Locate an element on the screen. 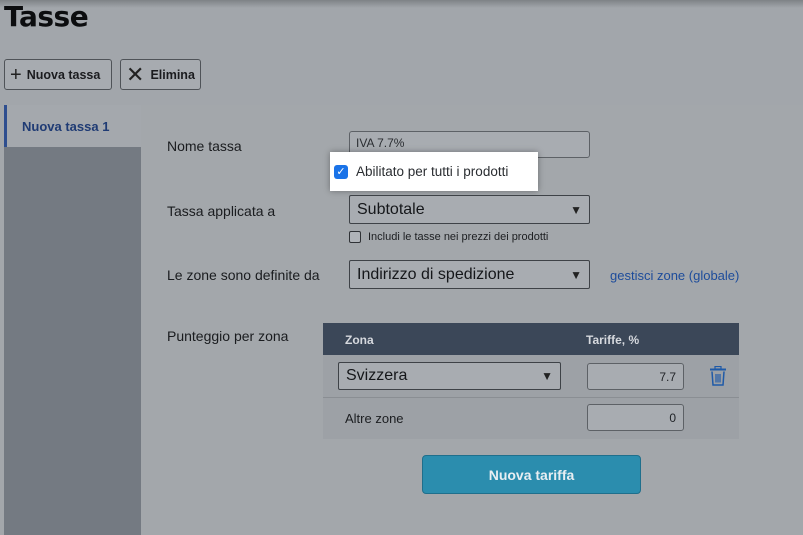 Image resolution: width=803 pixels, height=535 pixels. new-rate-button: Nuova tariffa is located at coordinates (531, 474).